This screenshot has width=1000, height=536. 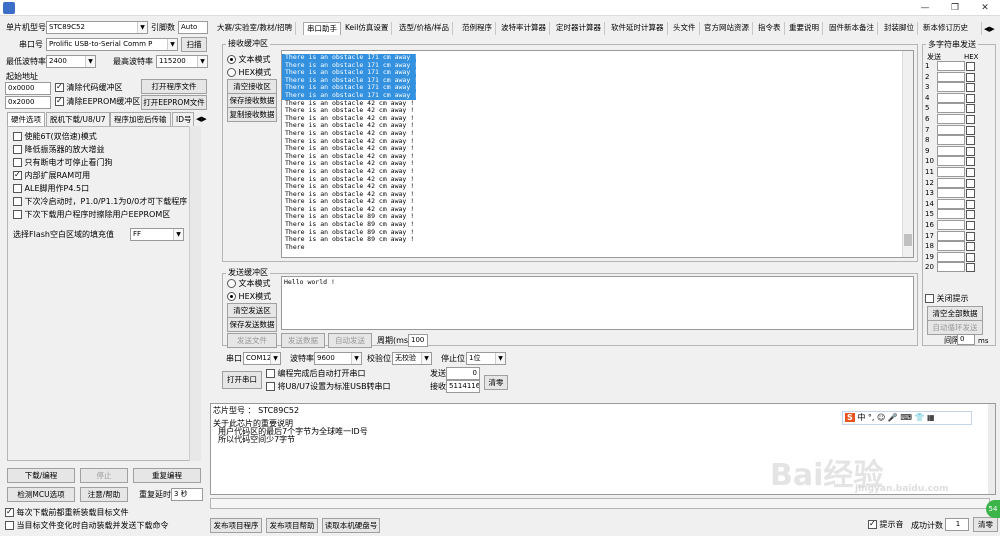 What do you see at coordinates (140, 119) in the screenshot?
I see `tab-encrypt: 程序加密后传输` at bounding box center [140, 119].